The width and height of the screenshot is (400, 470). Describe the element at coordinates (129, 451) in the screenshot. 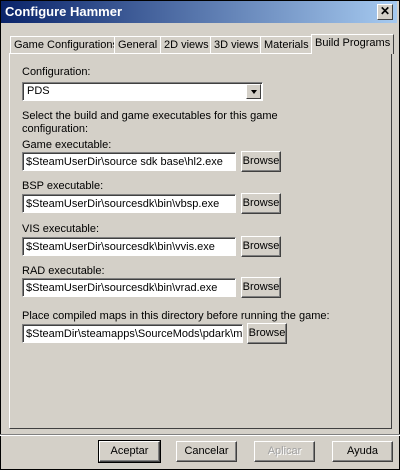

I see `accept-button: Aceptar` at that location.